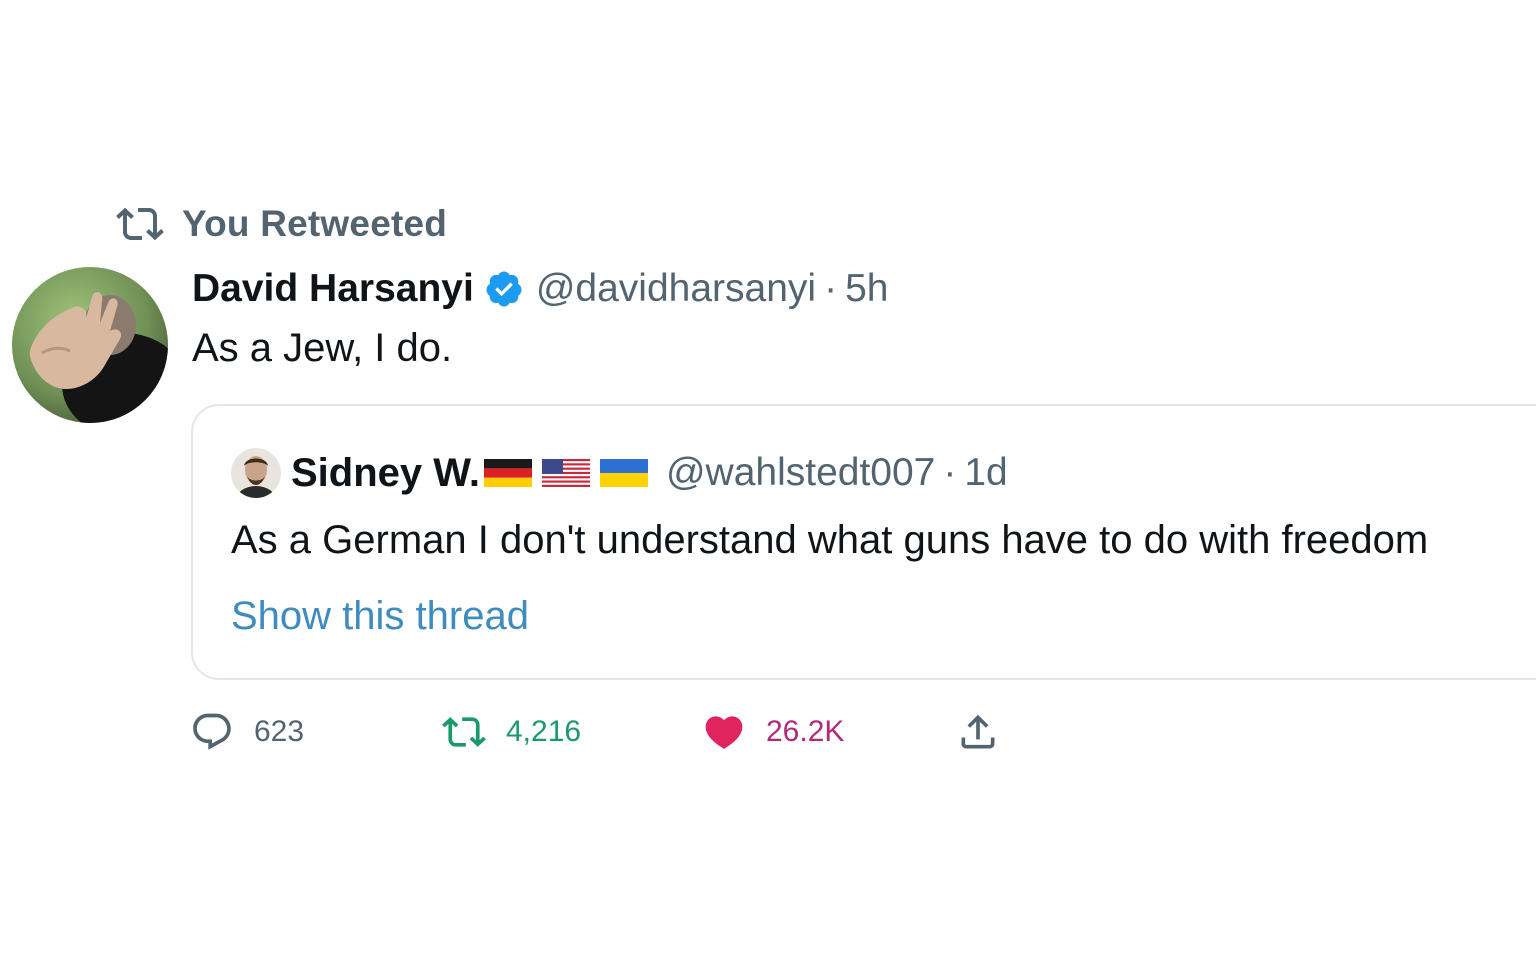  I want to click on quoted-tweet-timestamp: 1d, so click(985, 473).